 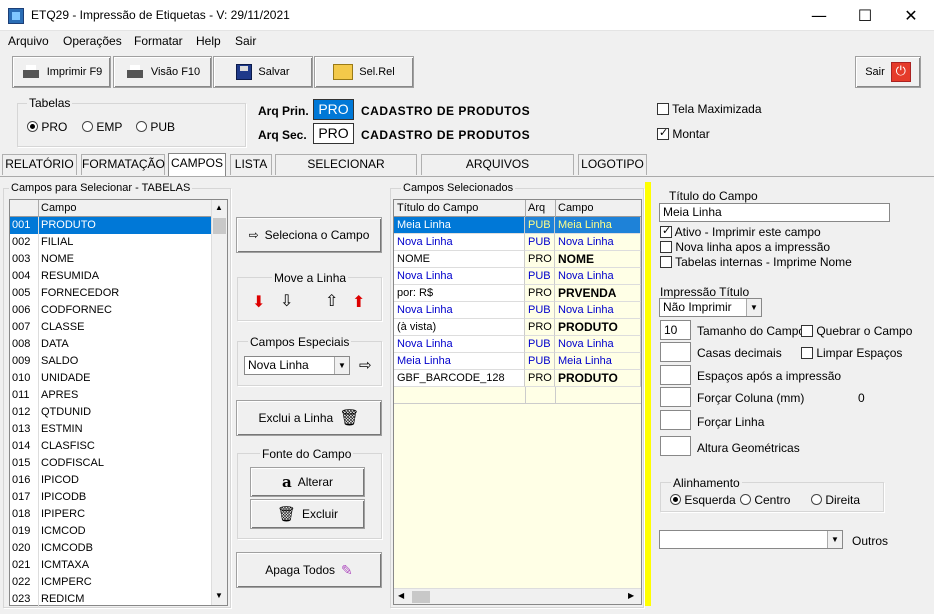 What do you see at coordinates (710, 307) in the screenshot?
I see `impressao-titulo-select: Não Imprimir ▼` at bounding box center [710, 307].